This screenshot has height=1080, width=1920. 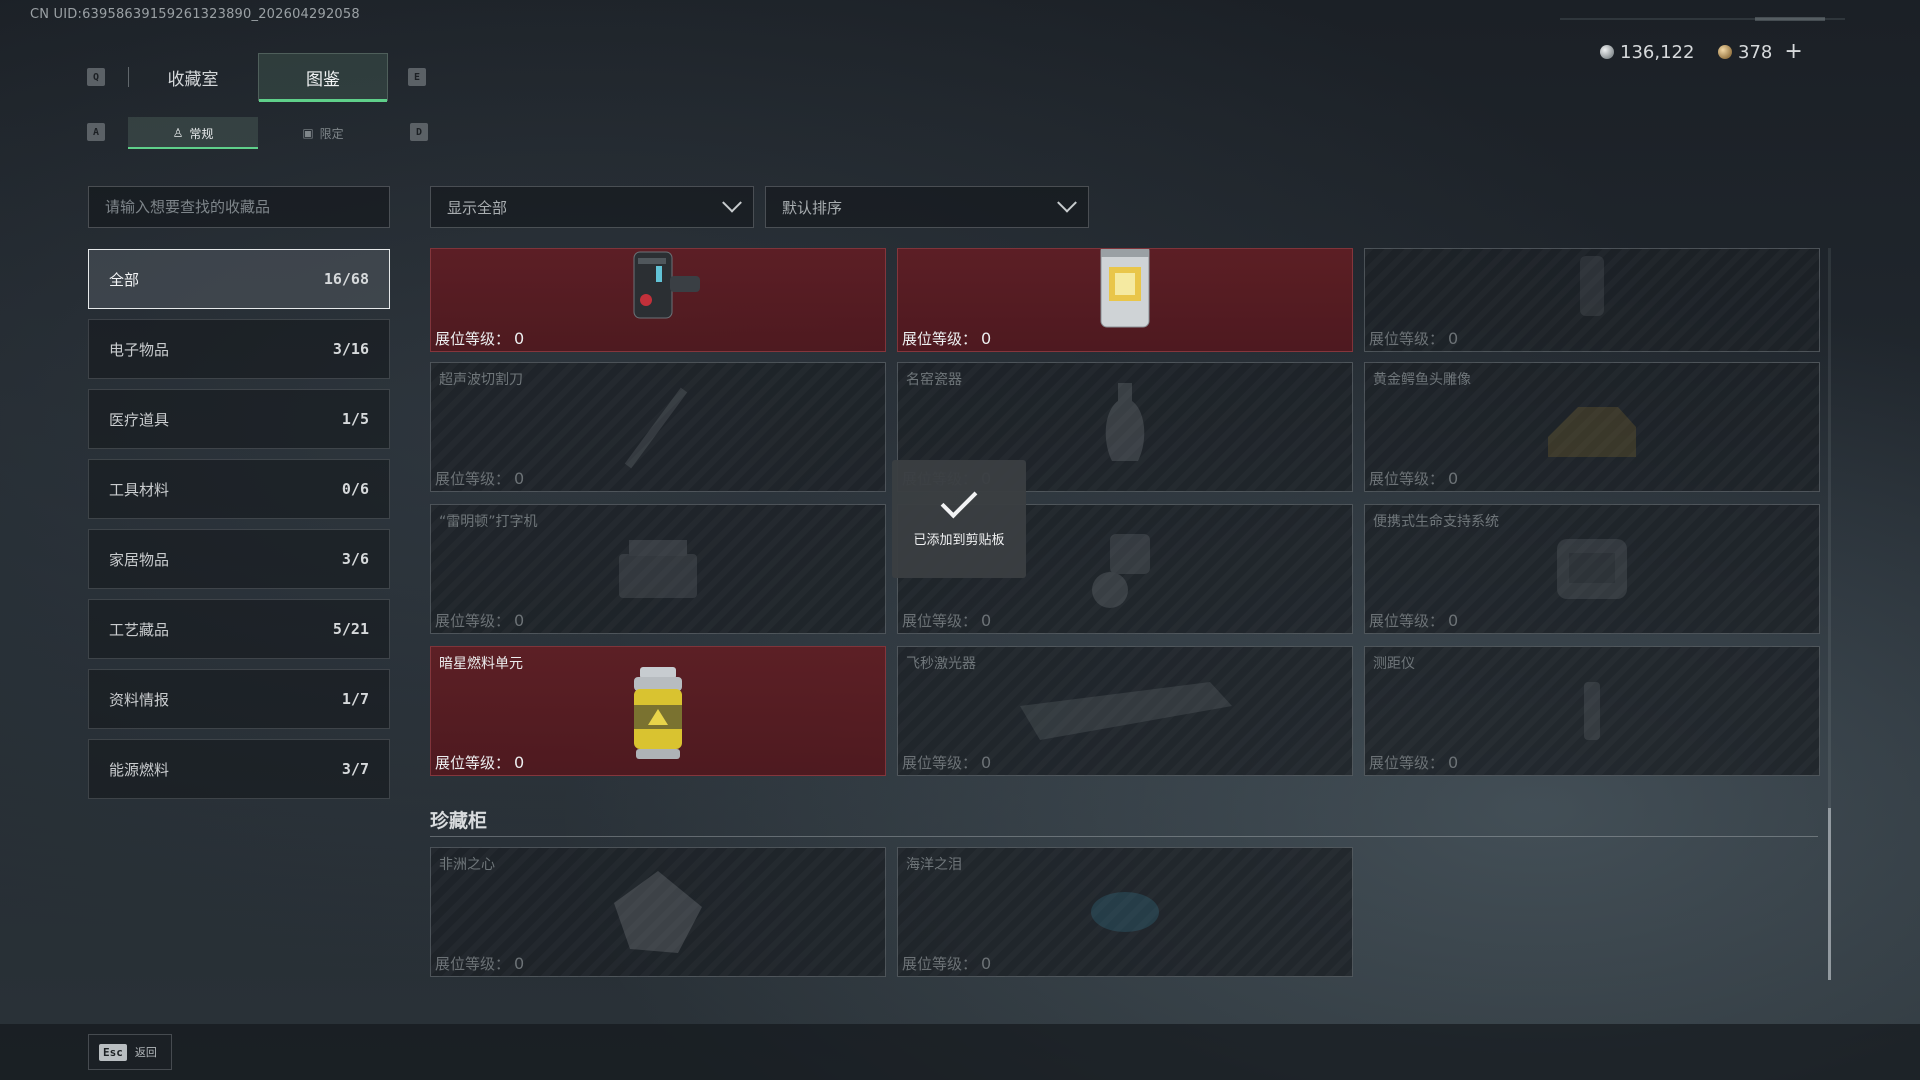 I want to click on collection-item-card: 暗星燃料单元 展位等级： 0, so click(x=658, y=711).